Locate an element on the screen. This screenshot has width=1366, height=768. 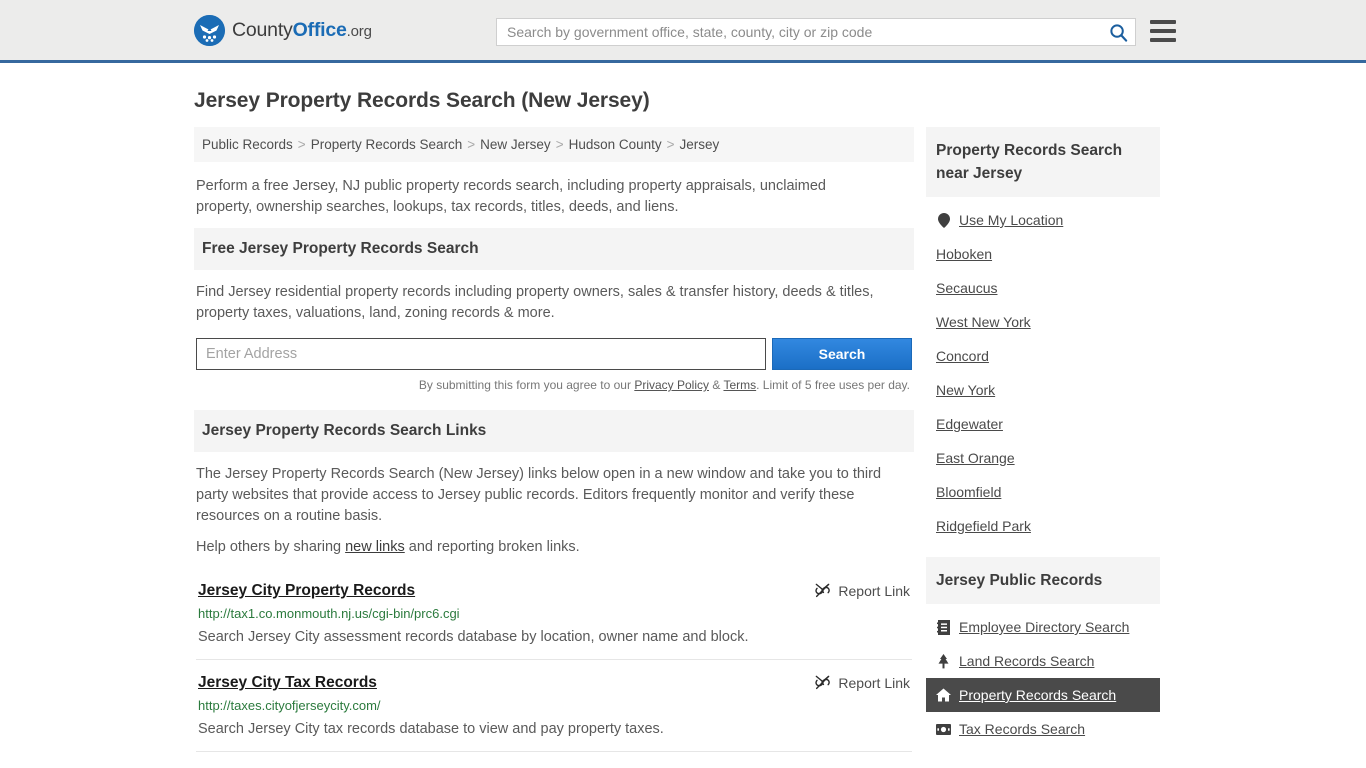
result-url: http://taxes.cityofjerseycity.com/ is located at coordinates (289, 705).